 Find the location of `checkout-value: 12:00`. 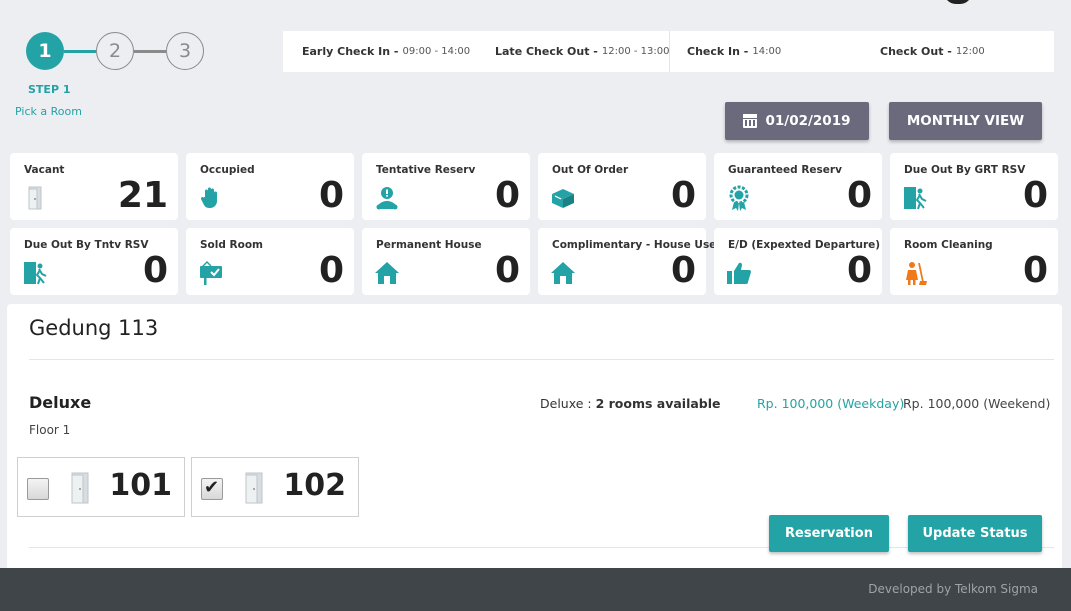

checkout-value: 12:00 is located at coordinates (970, 51).